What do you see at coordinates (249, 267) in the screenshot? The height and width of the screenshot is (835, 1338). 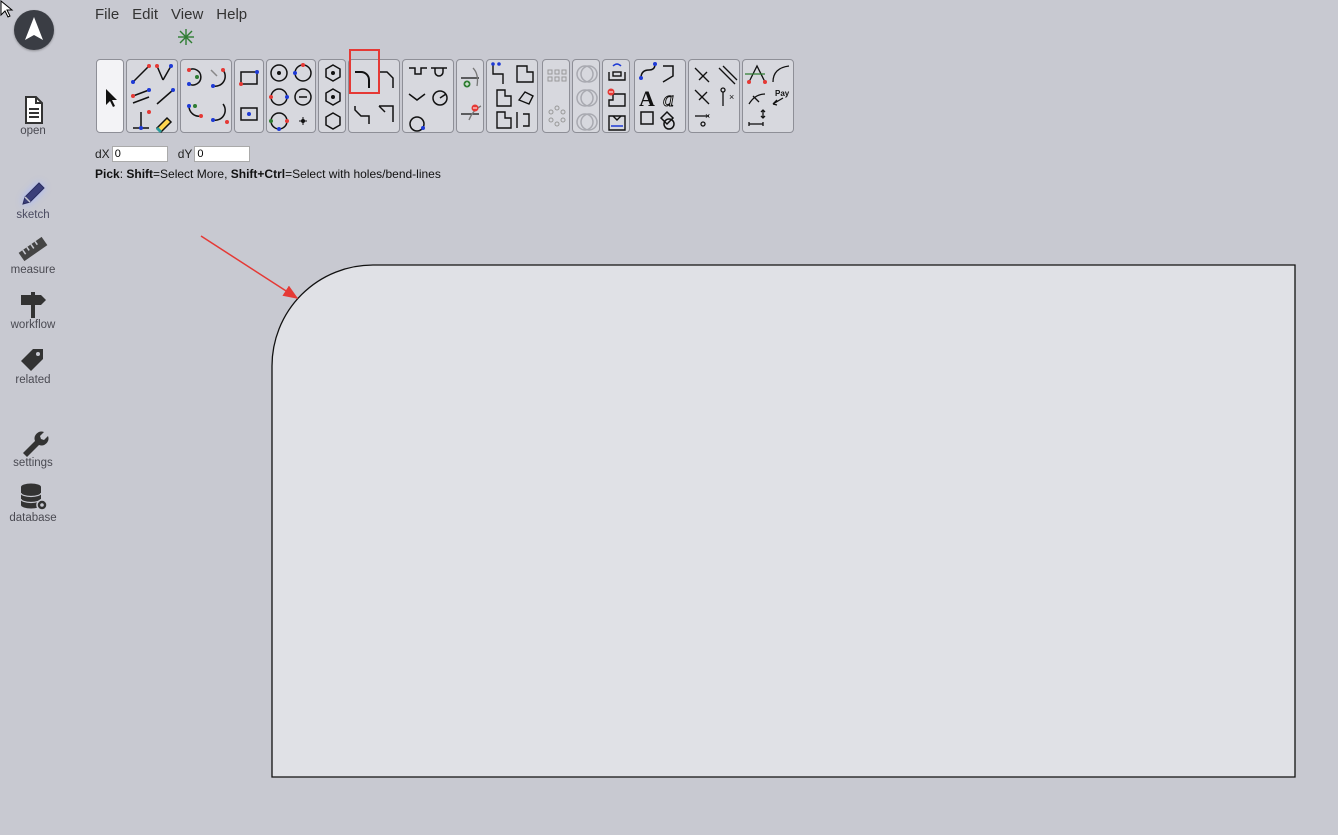 I see `annotation-arrow` at bounding box center [249, 267].